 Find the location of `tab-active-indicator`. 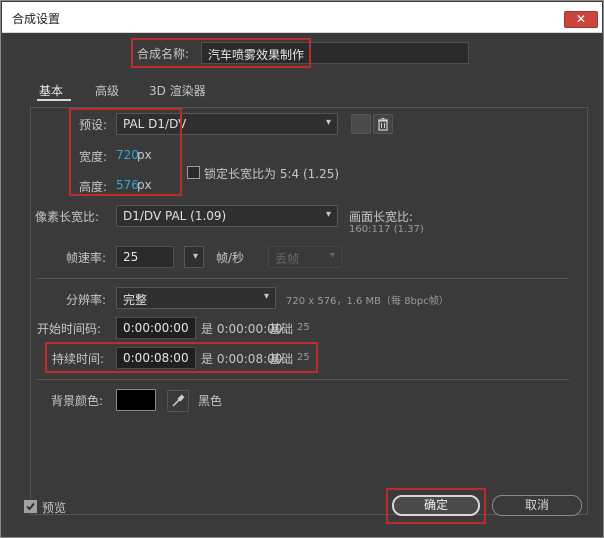

tab-active-indicator is located at coordinates (54, 100).